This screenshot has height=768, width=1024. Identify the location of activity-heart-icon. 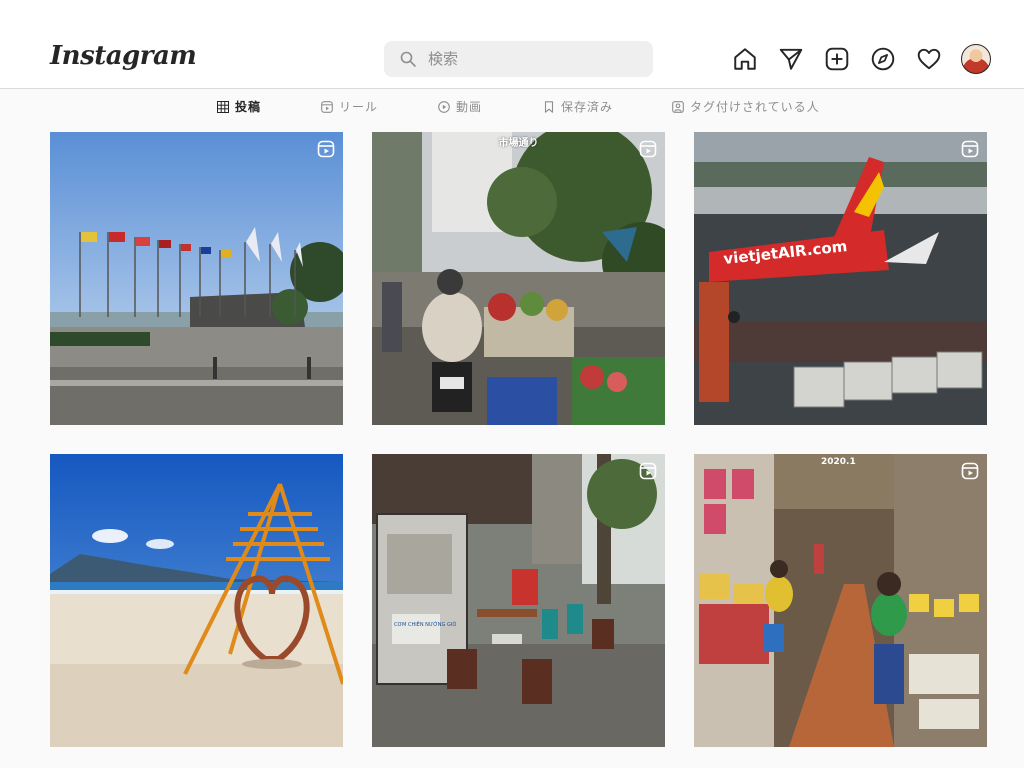
(929, 59).